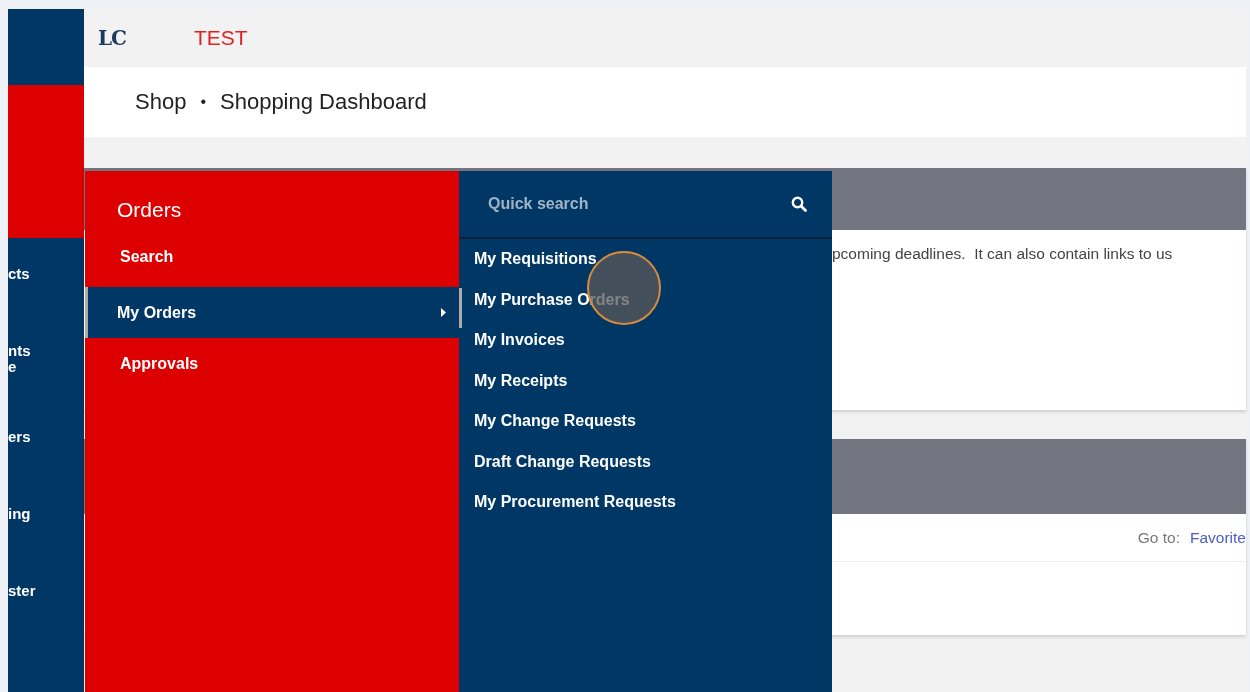 This screenshot has width=1250, height=692. I want to click on environment-label: TEST, so click(221, 38).